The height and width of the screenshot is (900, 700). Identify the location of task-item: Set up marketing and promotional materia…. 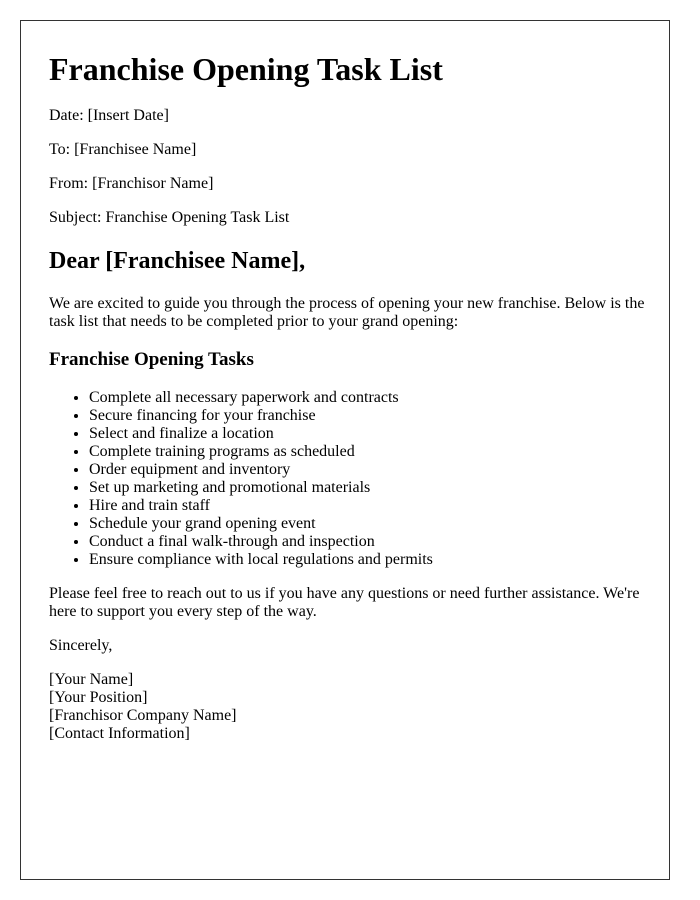
(369, 488).